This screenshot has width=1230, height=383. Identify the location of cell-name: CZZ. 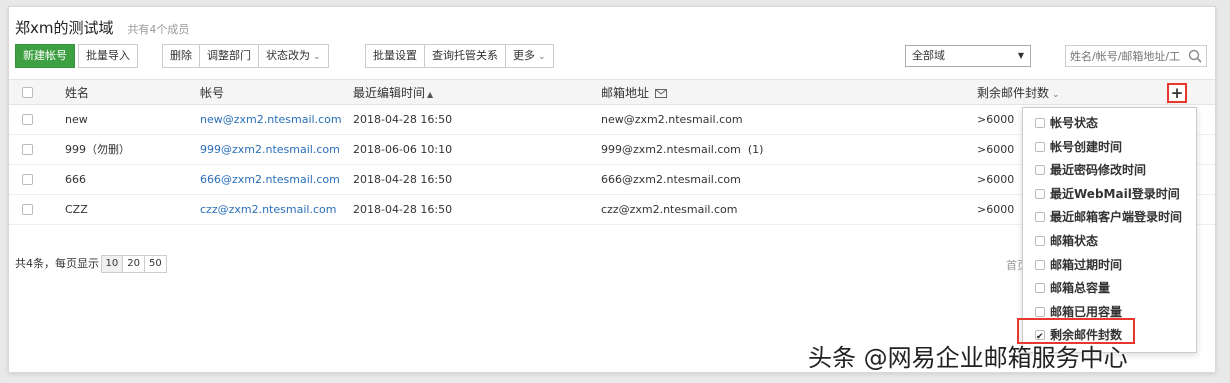
(76, 209).